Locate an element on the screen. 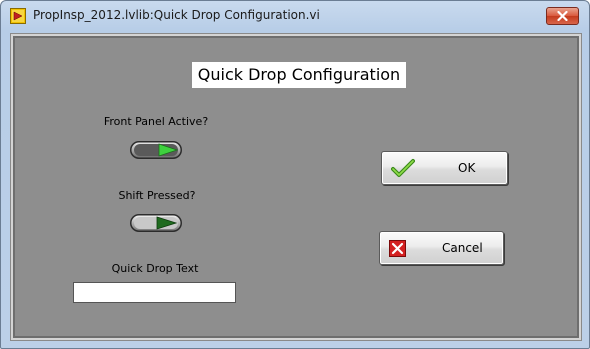 The image size is (590, 349). close-icon is located at coordinates (562, 16).